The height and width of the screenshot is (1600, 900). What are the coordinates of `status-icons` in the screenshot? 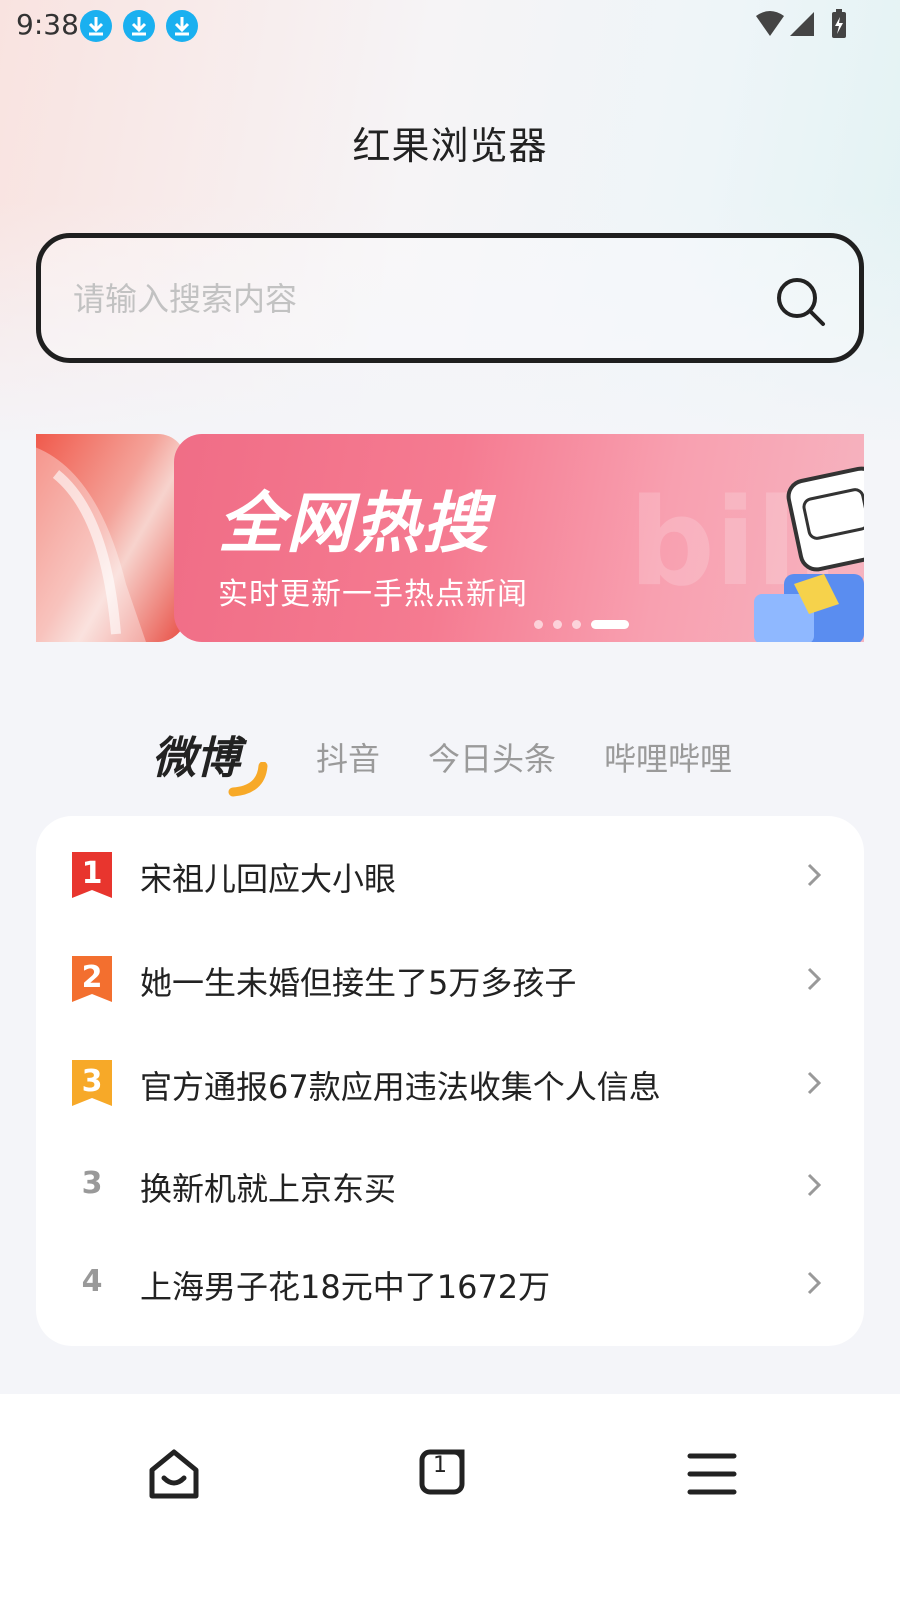 It's located at (806, 26).